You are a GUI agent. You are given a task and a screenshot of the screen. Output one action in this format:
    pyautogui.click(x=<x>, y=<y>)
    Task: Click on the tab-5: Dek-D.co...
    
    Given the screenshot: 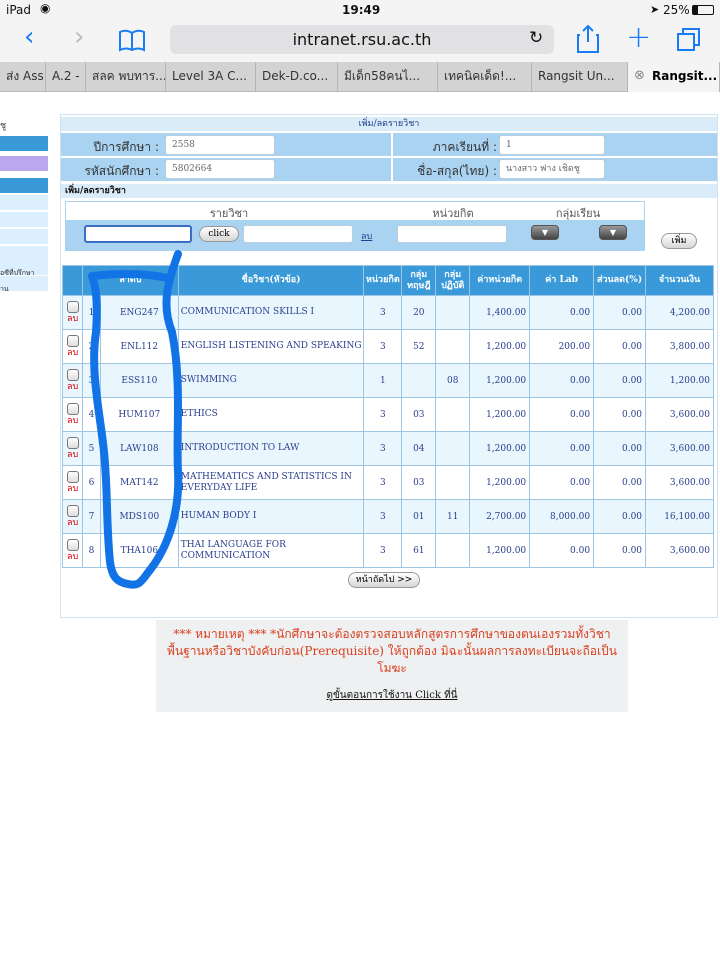 What is the action you would take?
    pyautogui.click(x=297, y=77)
    